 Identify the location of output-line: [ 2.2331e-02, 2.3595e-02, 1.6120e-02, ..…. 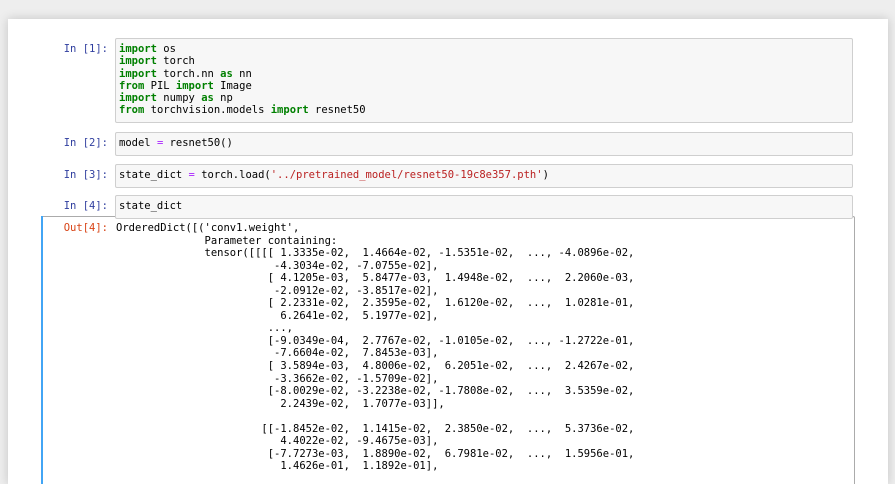
(375, 303).